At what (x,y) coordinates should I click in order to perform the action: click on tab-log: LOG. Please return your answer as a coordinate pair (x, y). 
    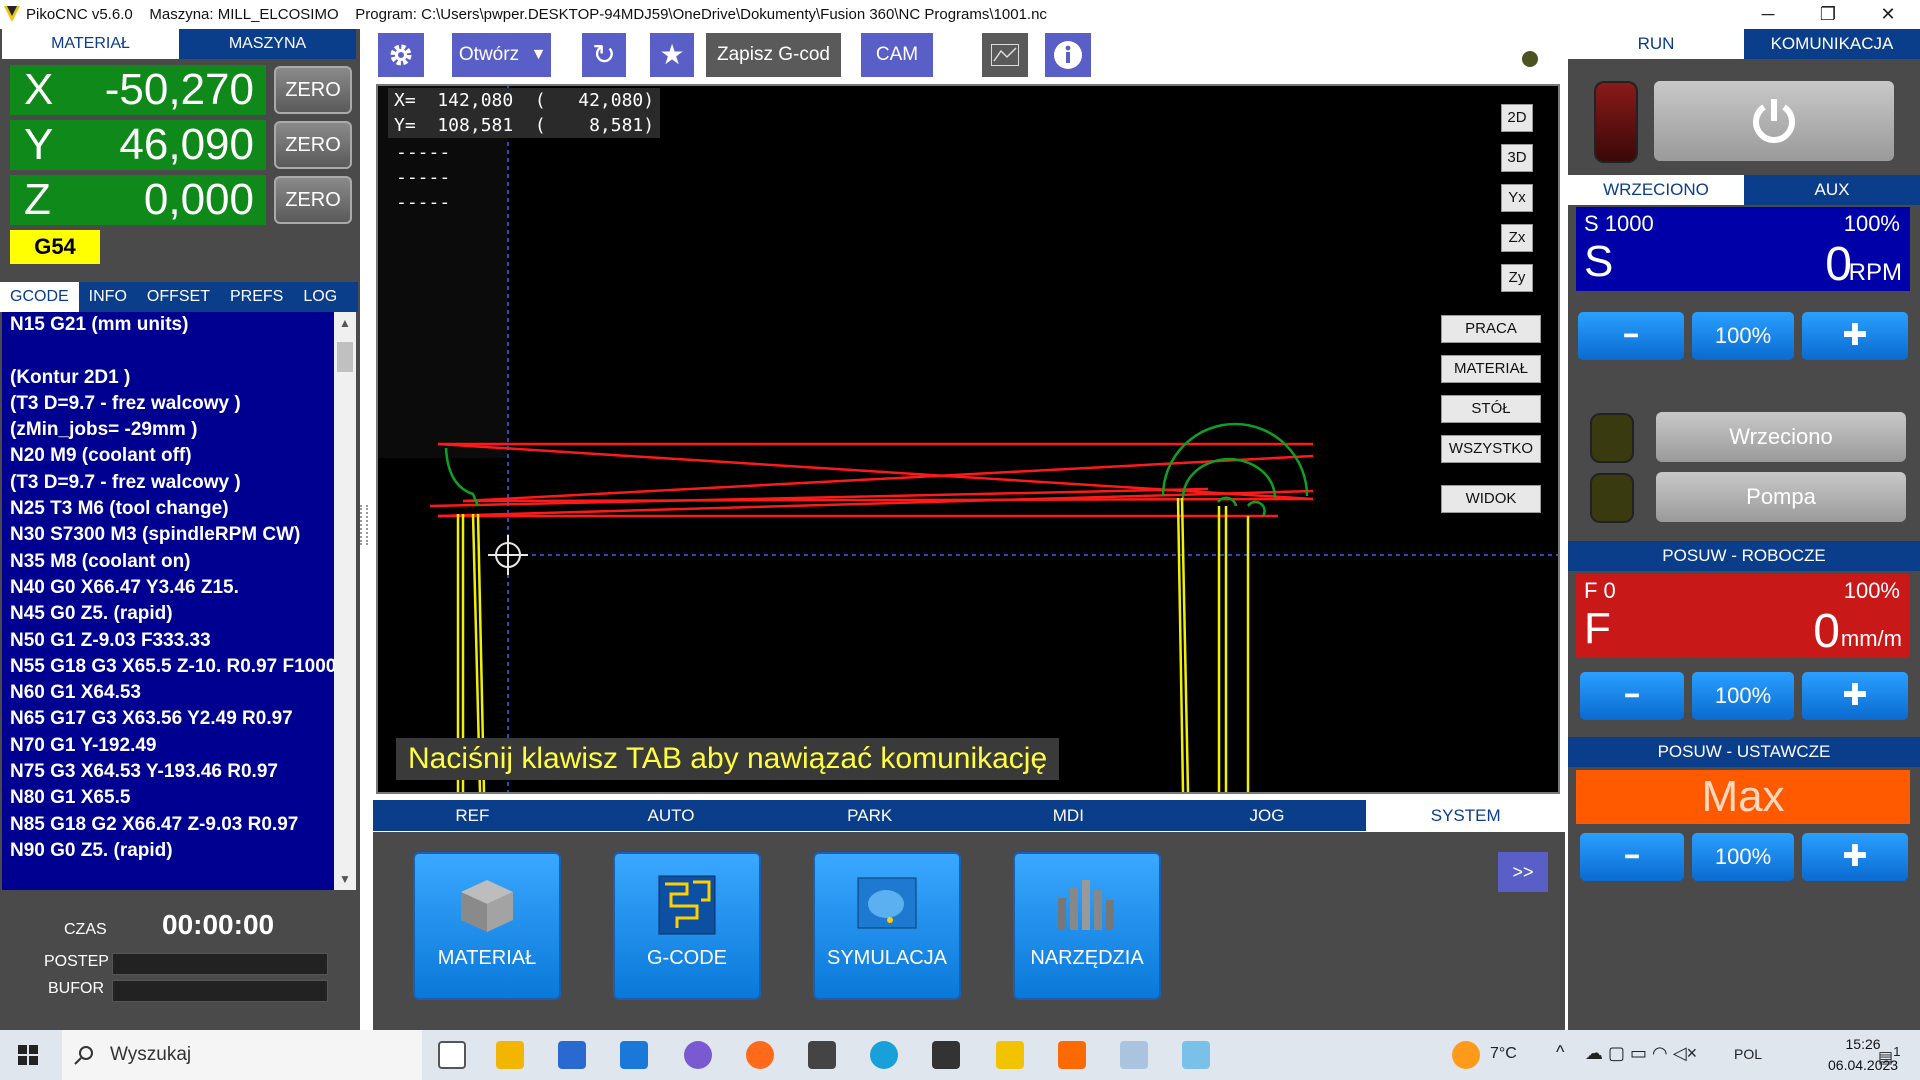
    Looking at the image, I should click on (320, 297).